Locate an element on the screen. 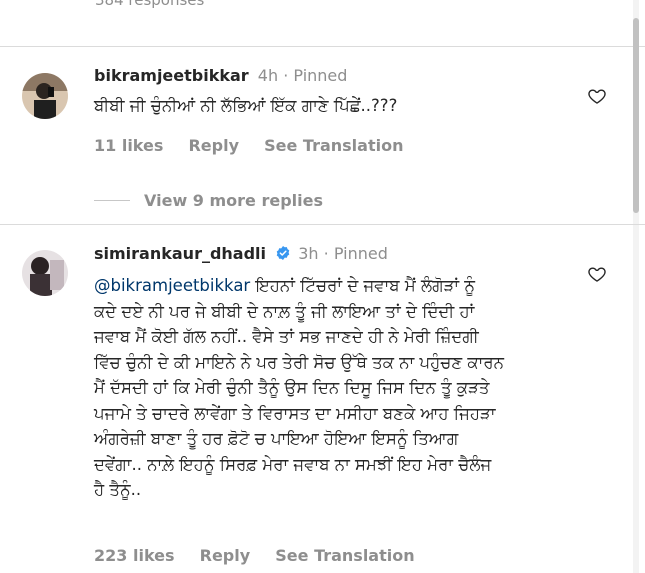 Image resolution: width=645 pixels, height=573 pixels. view-more-replies-button: View 9 more replies is located at coordinates (233, 200).